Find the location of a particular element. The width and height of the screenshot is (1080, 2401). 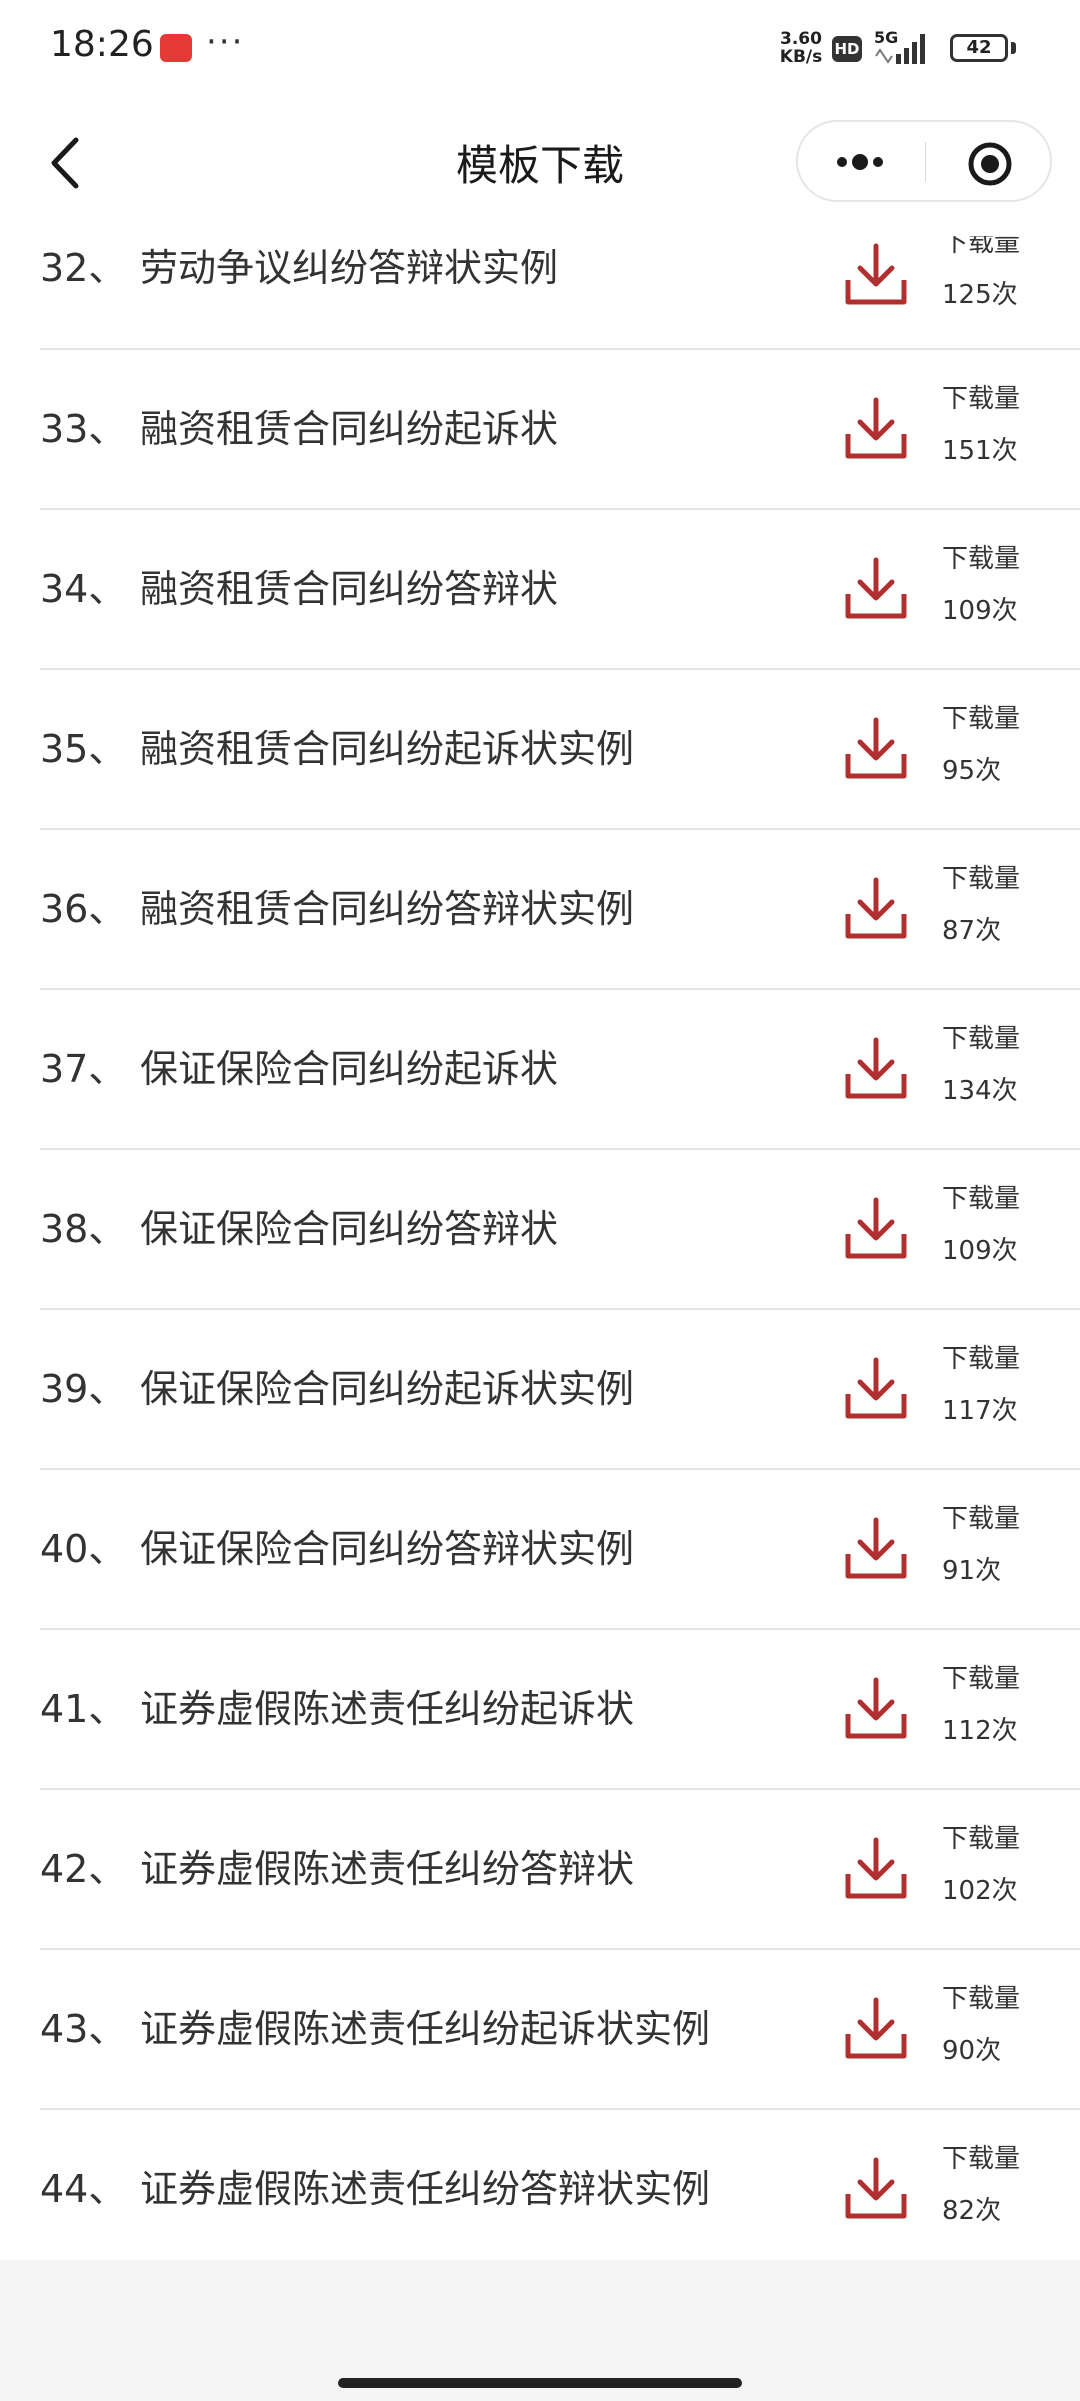

battery-icon: 42 is located at coordinates (979, 48).